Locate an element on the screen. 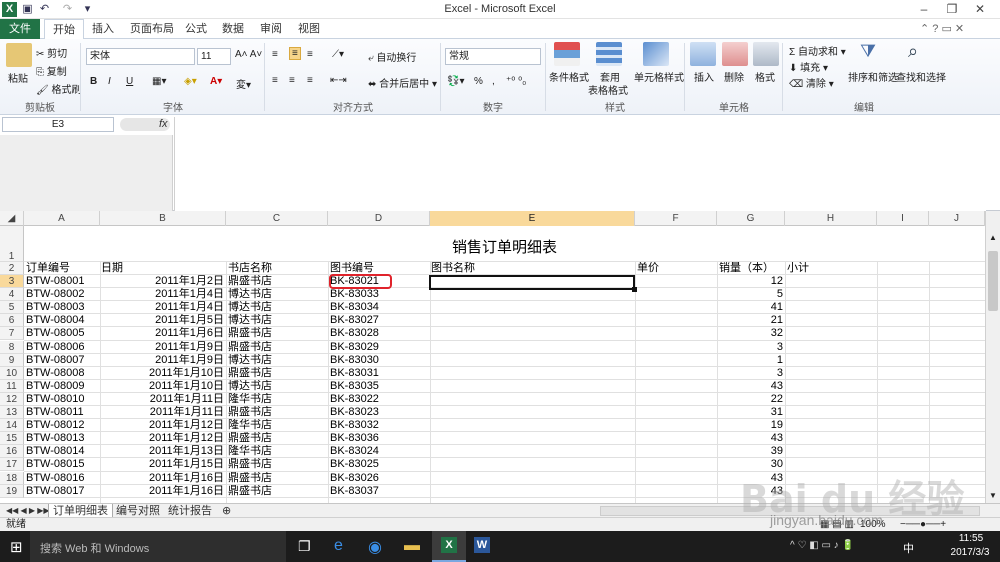  table-cell: 2011年1月15日 is located at coordinates (162, 464).